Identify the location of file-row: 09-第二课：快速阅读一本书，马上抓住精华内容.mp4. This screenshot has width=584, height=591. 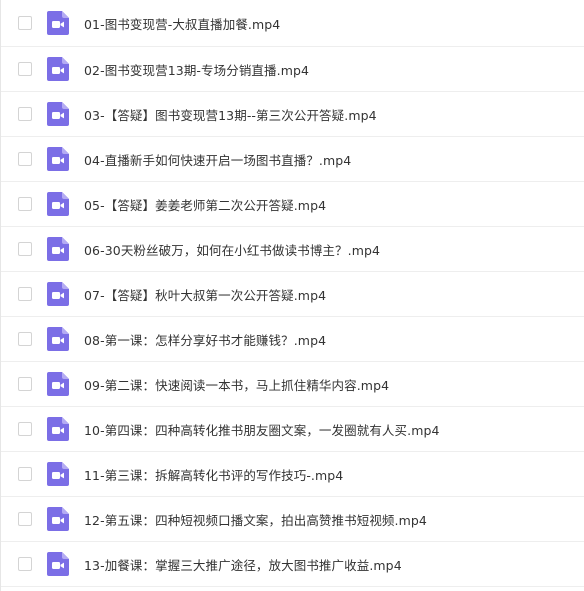
(292, 384).